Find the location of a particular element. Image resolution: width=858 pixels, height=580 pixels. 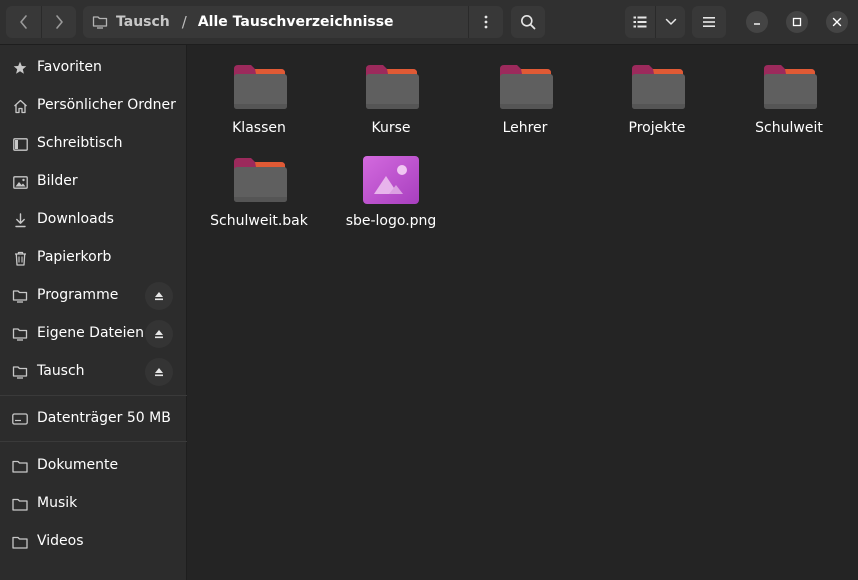

star-icon is located at coordinates (20, 68).